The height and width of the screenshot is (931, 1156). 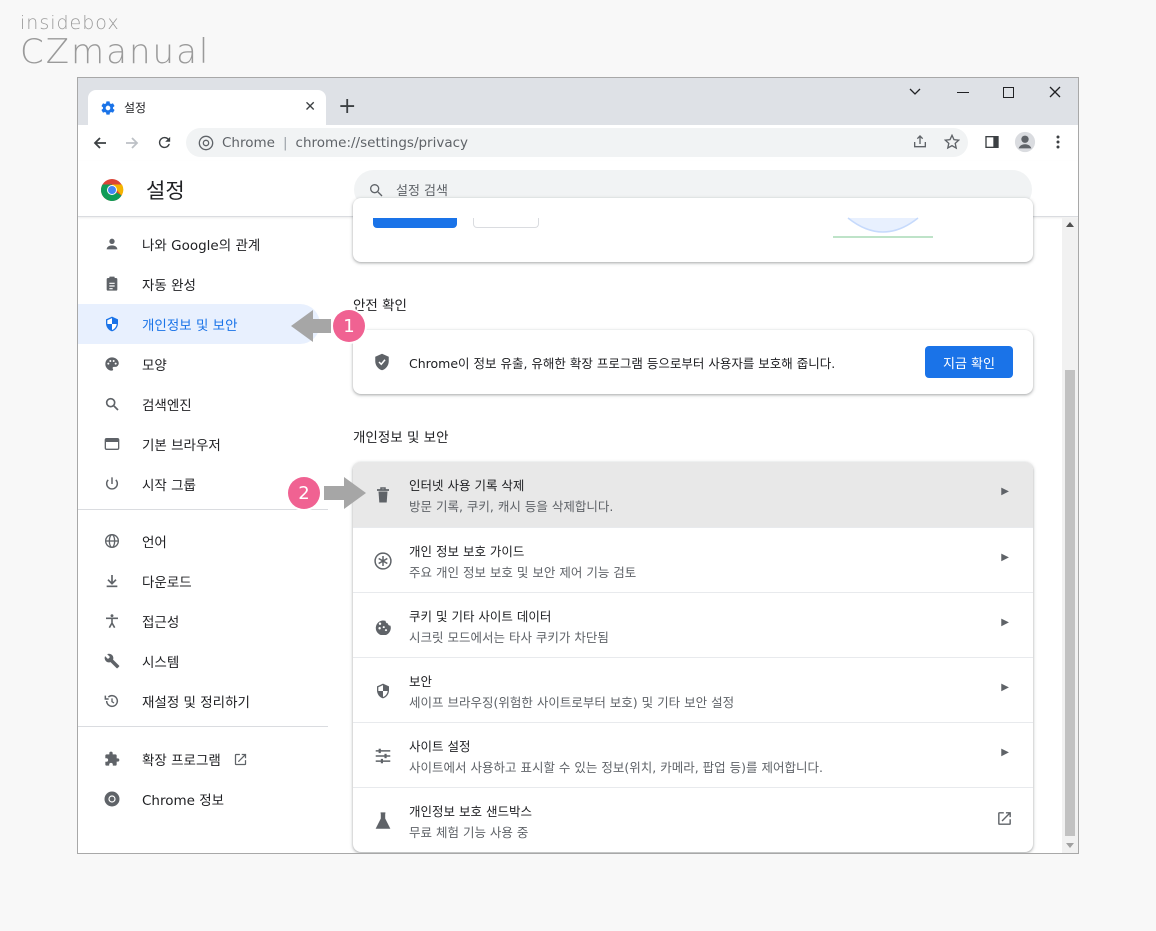 What do you see at coordinates (183, 801) in the screenshot?
I see `sidebar-item-label: Chrome 정보` at bounding box center [183, 801].